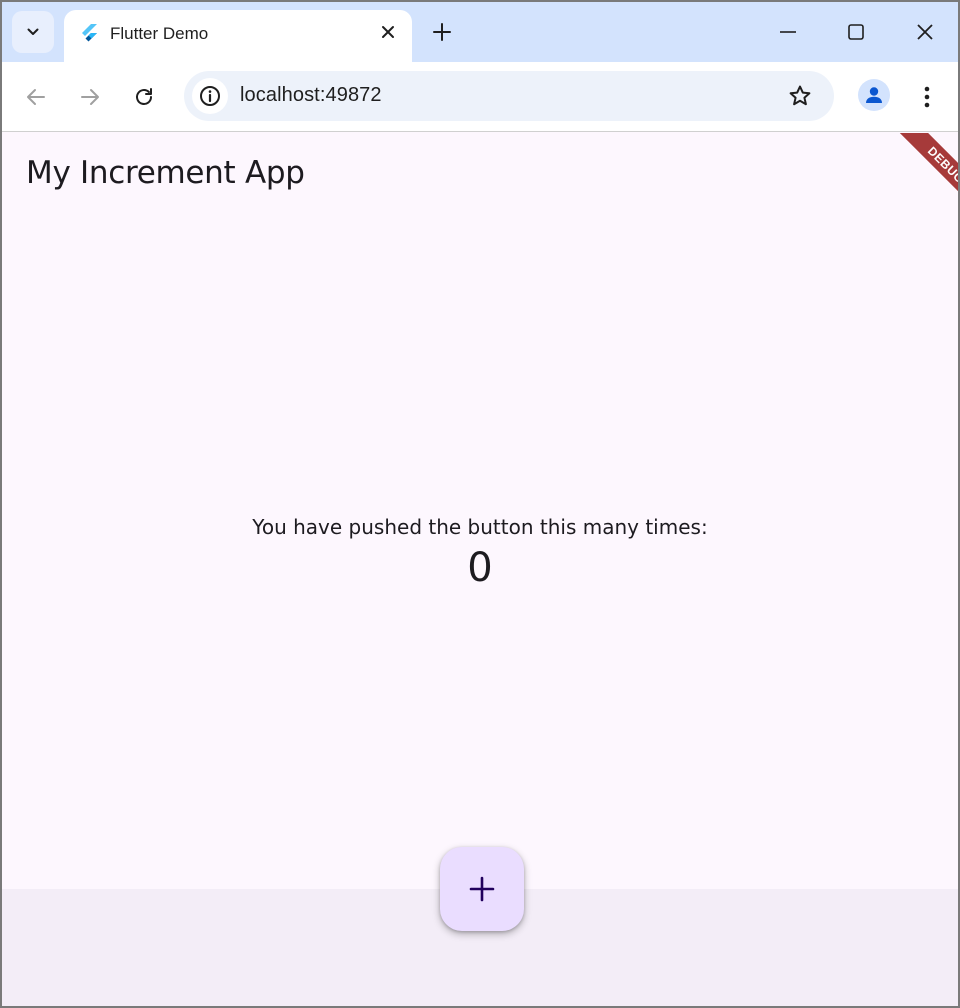 Image resolution: width=960 pixels, height=1008 pixels. I want to click on url-text: localhost:49872, so click(311, 95).